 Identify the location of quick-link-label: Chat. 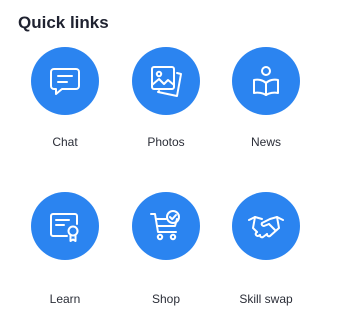
(65, 142).